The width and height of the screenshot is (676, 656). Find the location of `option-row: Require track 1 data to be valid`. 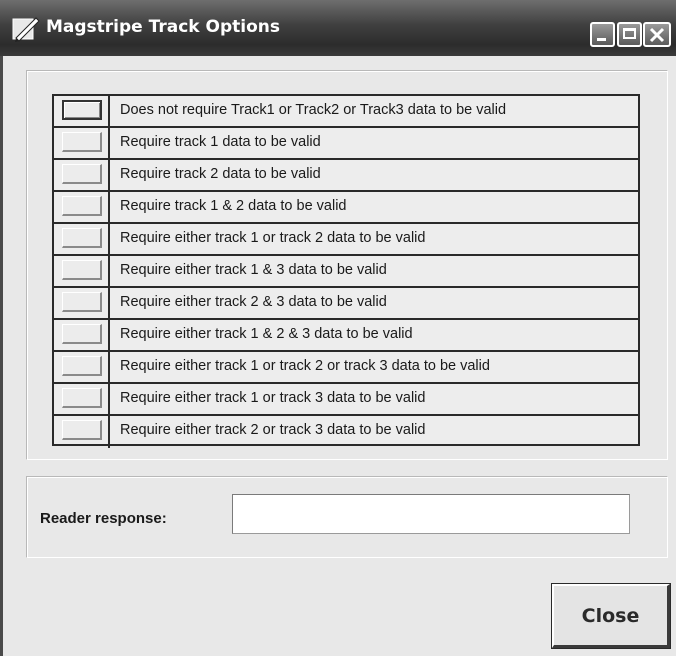

option-row: Require track 1 data to be valid is located at coordinates (346, 144).